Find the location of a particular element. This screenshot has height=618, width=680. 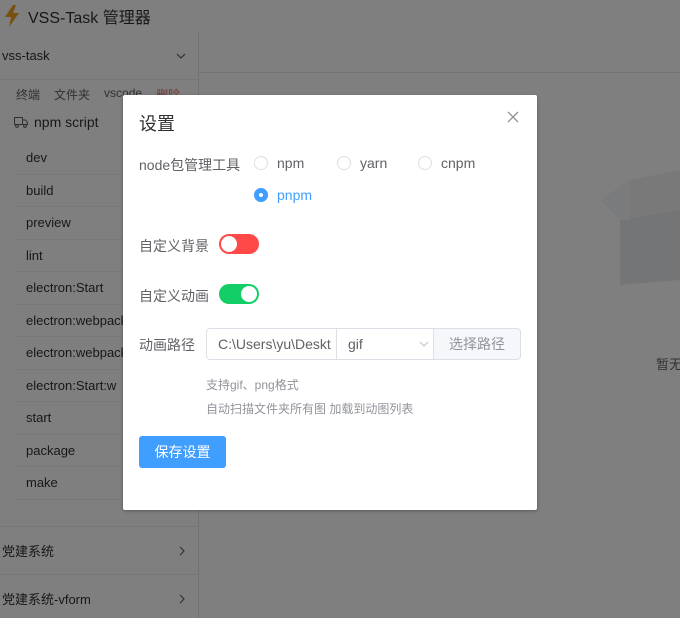

radio-label: pnpm is located at coordinates (295, 195).